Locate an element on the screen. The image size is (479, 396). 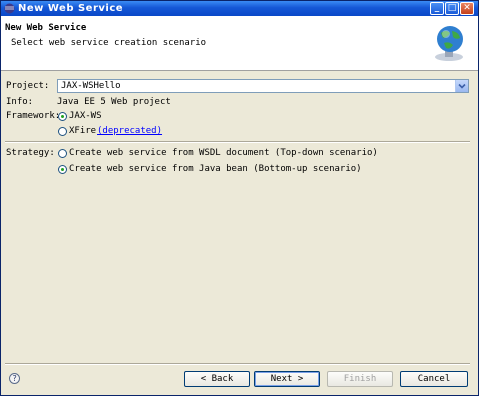
close-button: ✕ is located at coordinates (467, 8).